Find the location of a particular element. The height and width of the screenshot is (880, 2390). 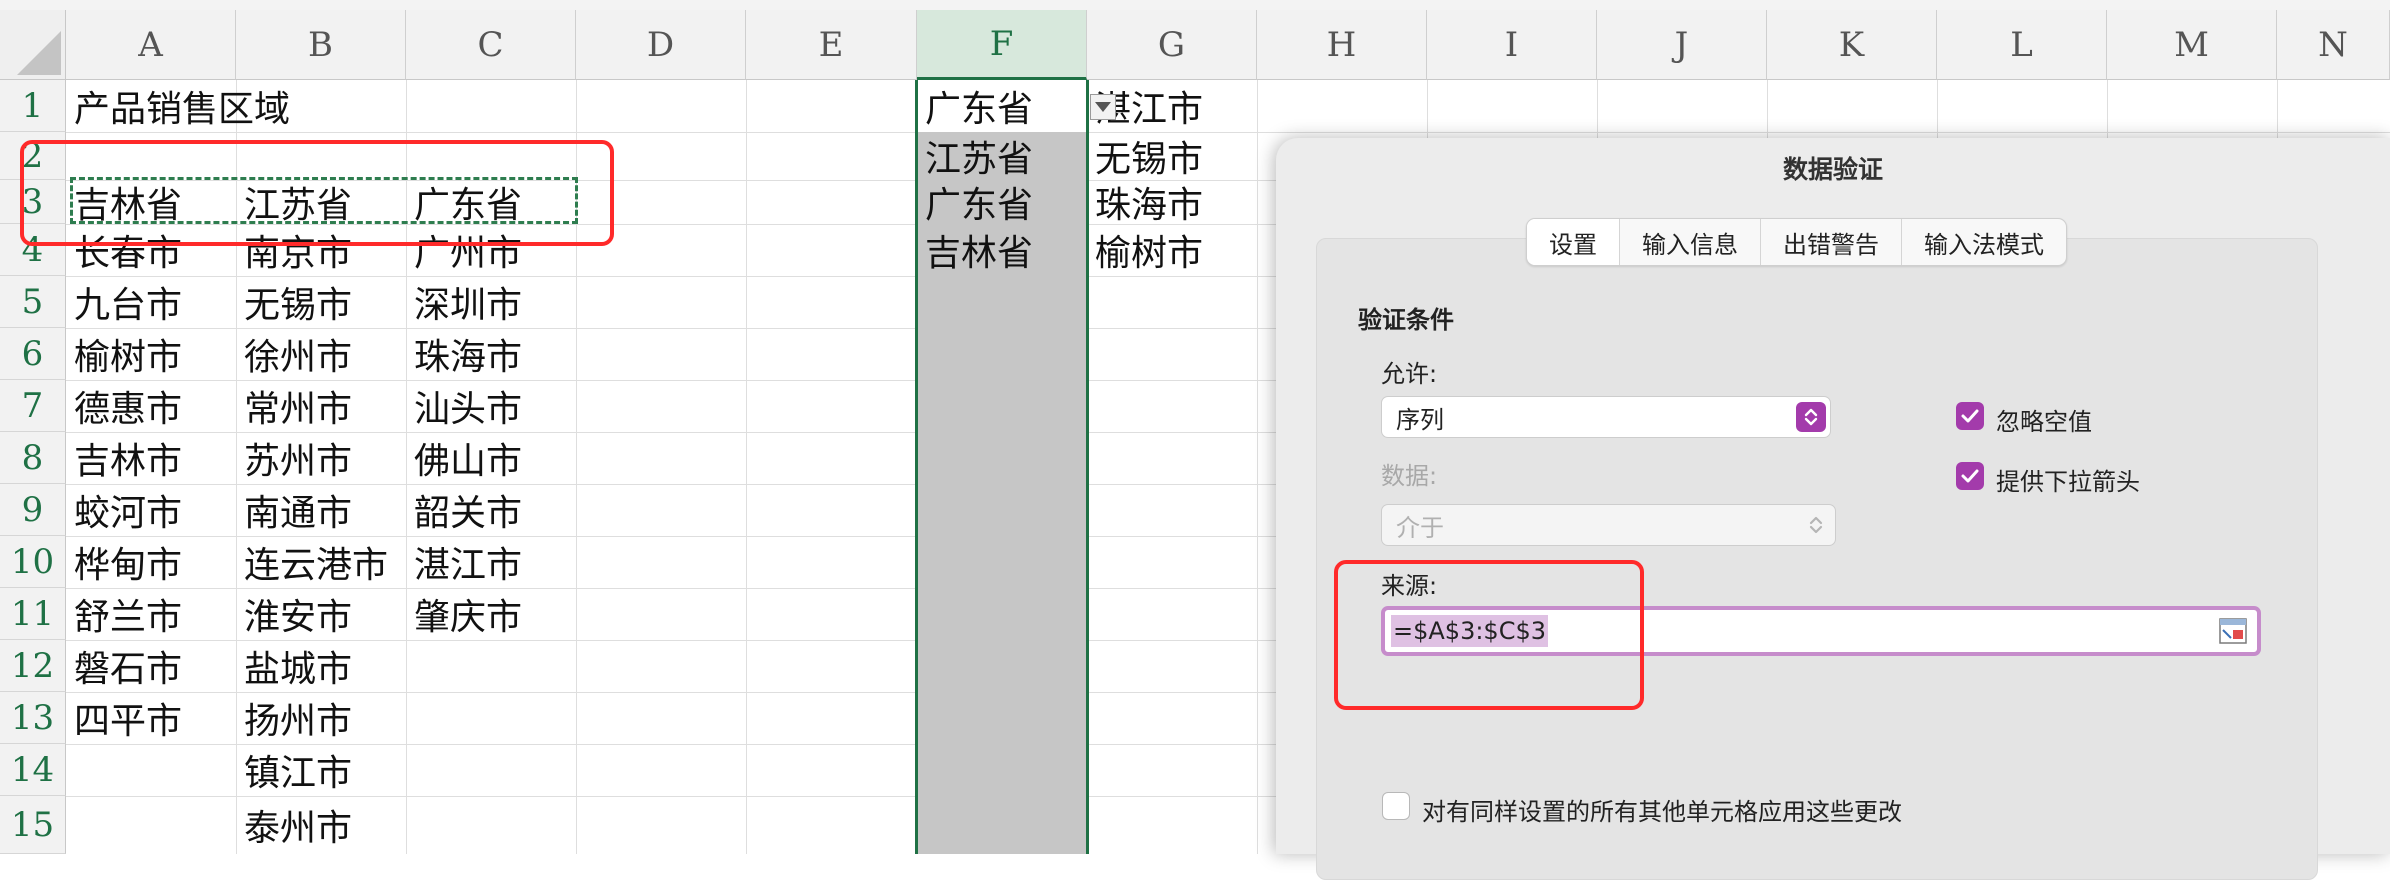

annotation-highlight-source-range is located at coordinates (317, 193).